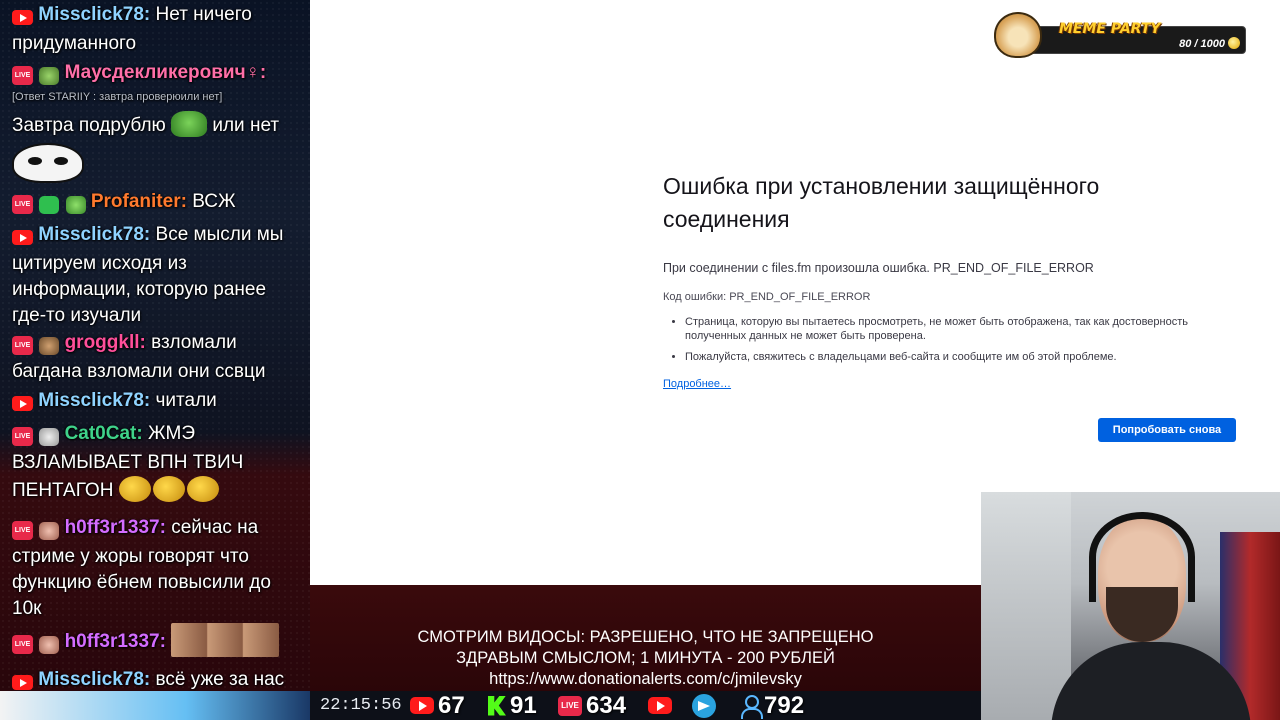  What do you see at coordinates (645, 658) in the screenshot?
I see `info-line: ЗДРАВЫМ СМЫСЛОМ; 1 МИНУТА - 200 РУБЛЕЙ` at bounding box center [645, 658].